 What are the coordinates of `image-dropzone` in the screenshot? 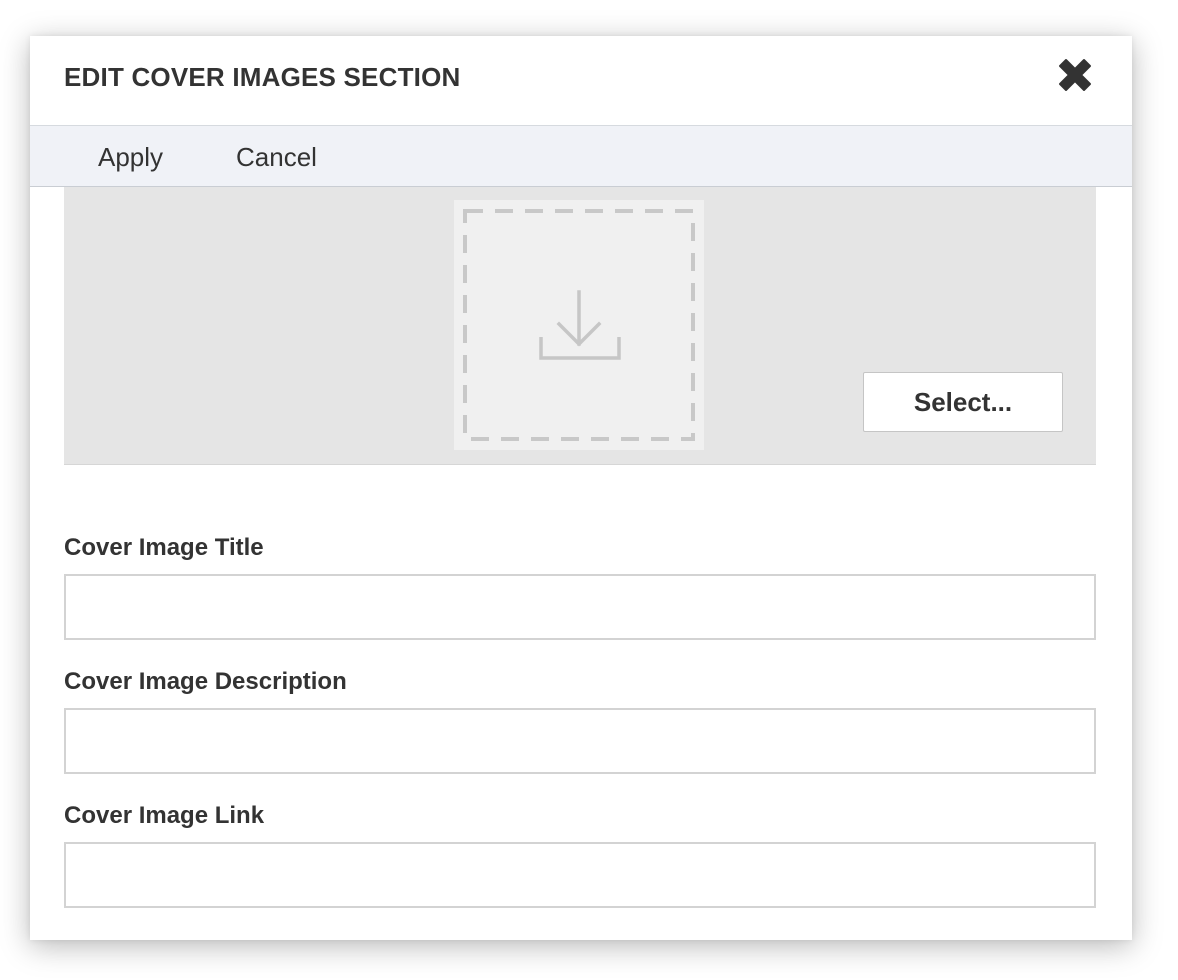 It's located at (579, 325).